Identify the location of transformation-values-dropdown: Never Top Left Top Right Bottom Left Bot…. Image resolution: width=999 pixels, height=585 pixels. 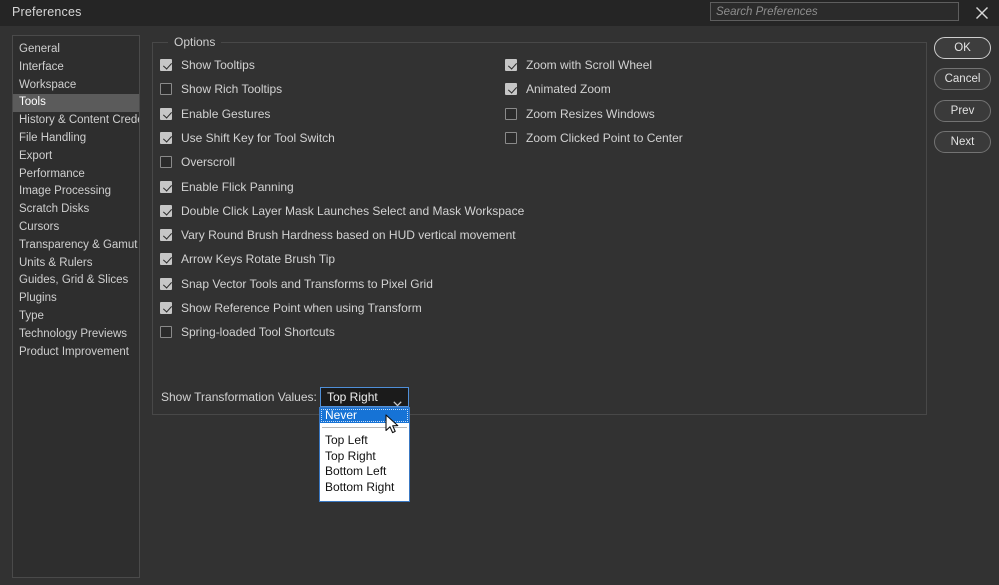
(364, 454).